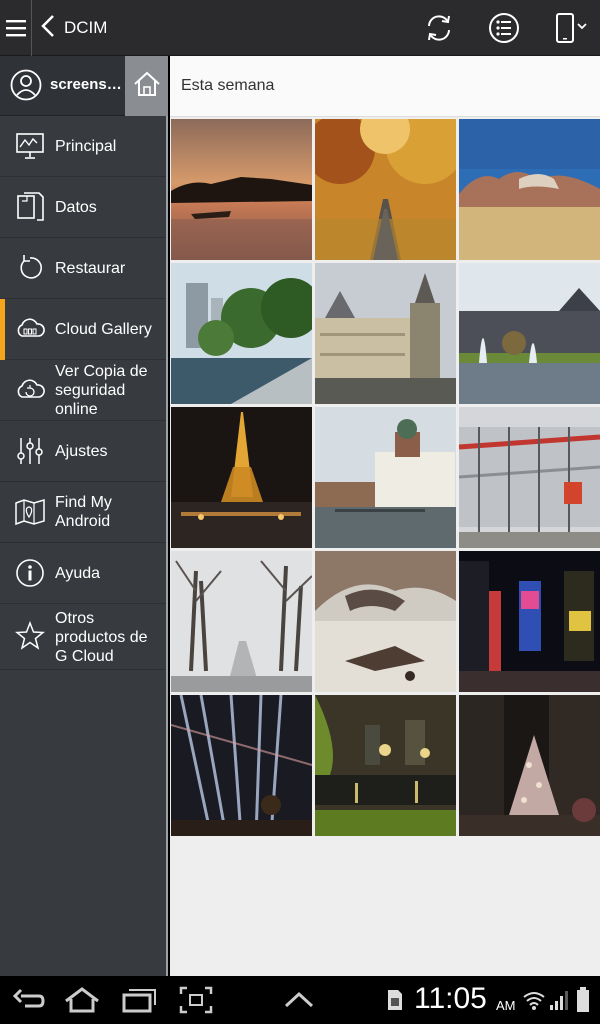  What do you see at coordinates (86, 146) in the screenshot?
I see `sidebar-item-label: Principal` at bounding box center [86, 146].